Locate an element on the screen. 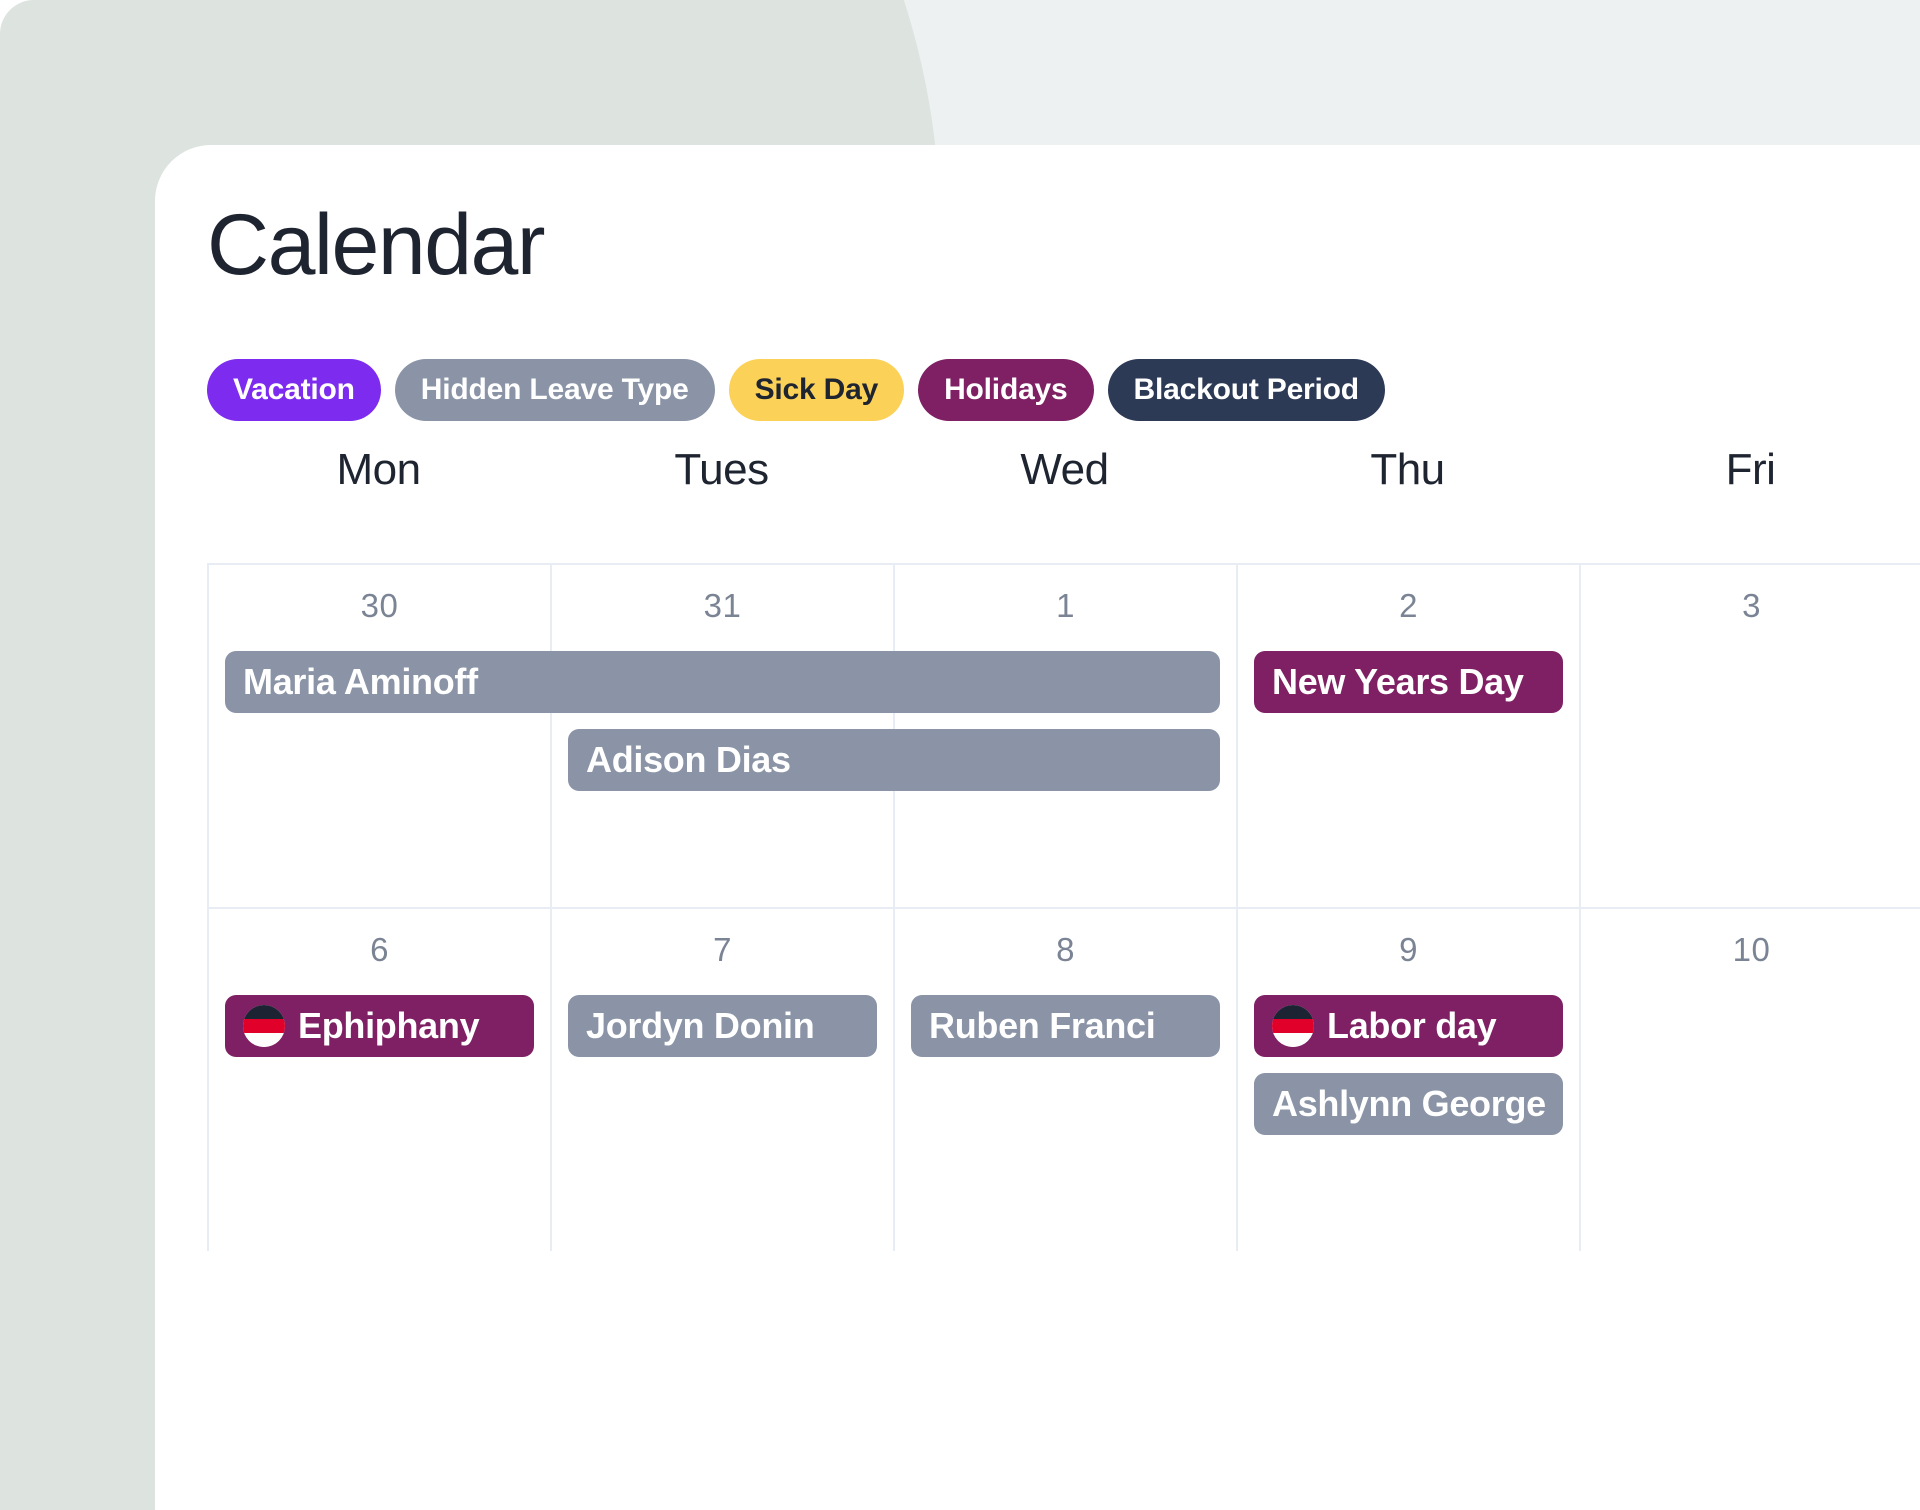 The height and width of the screenshot is (1510, 1920). calendar-event-label: Ruben Franci is located at coordinates (1042, 1025).